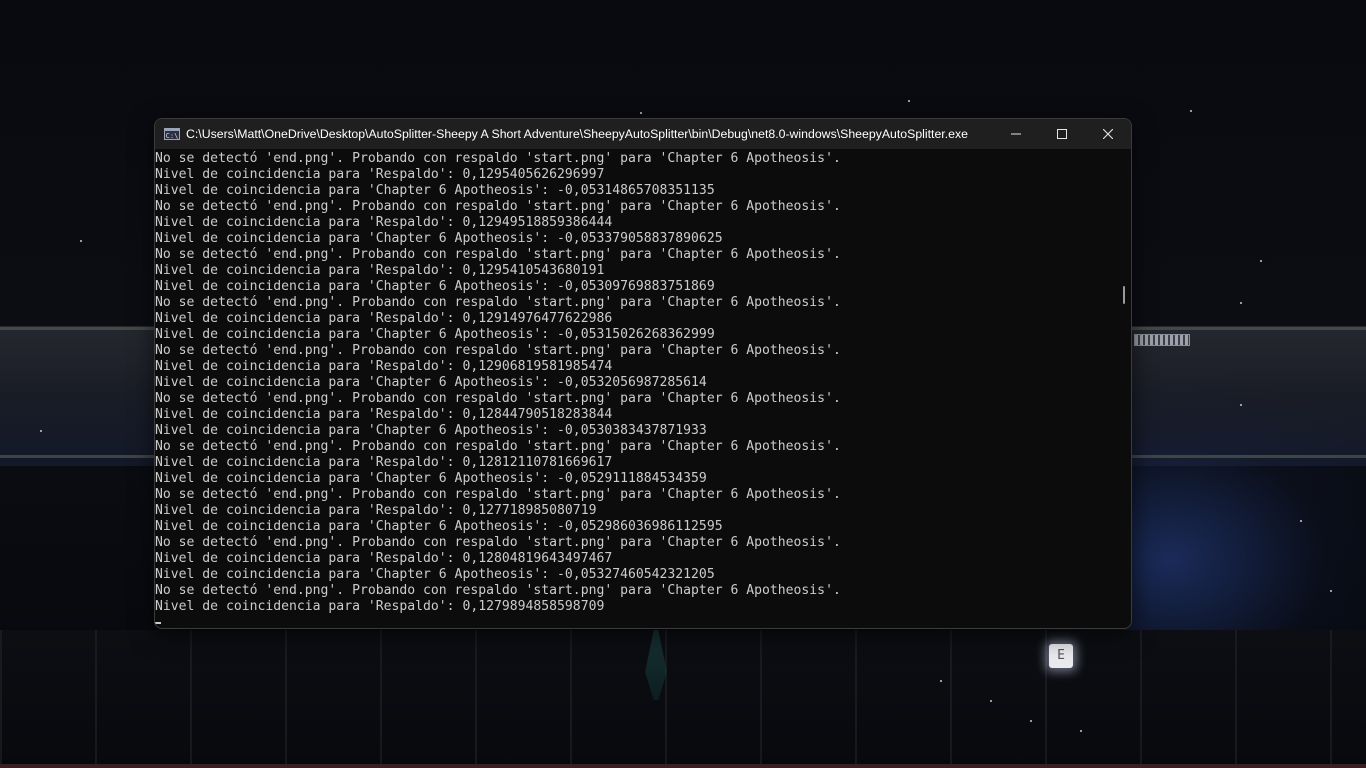 Image resolution: width=1366 pixels, height=768 pixels. I want to click on maximize-button, so click(1062, 134).